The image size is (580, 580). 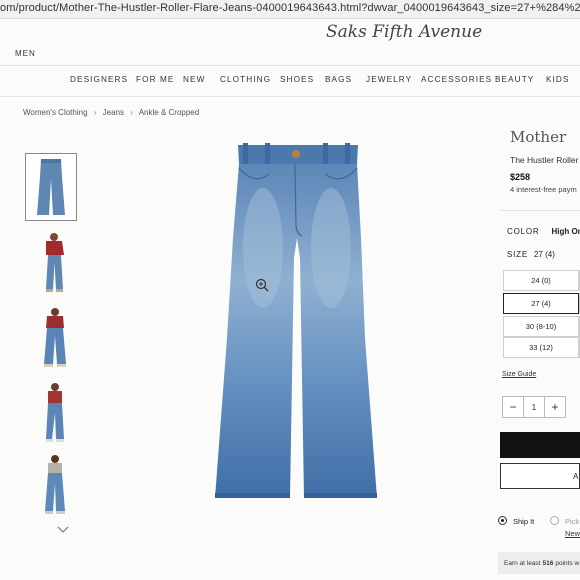 I want to click on zoom-icon, so click(x=262, y=285).